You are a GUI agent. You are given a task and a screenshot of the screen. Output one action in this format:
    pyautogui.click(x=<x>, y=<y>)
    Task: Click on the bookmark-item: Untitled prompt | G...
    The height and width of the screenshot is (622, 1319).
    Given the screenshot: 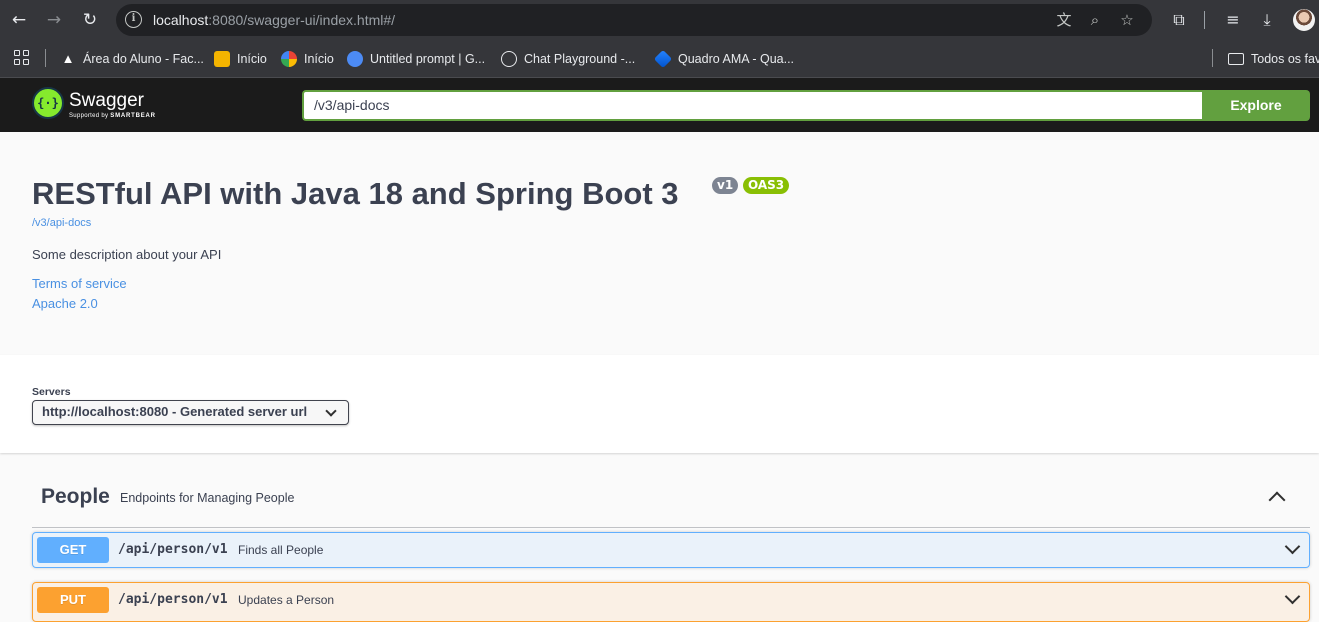 What is the action you would take?
    pyautogui.click(x=416, y=59)
    